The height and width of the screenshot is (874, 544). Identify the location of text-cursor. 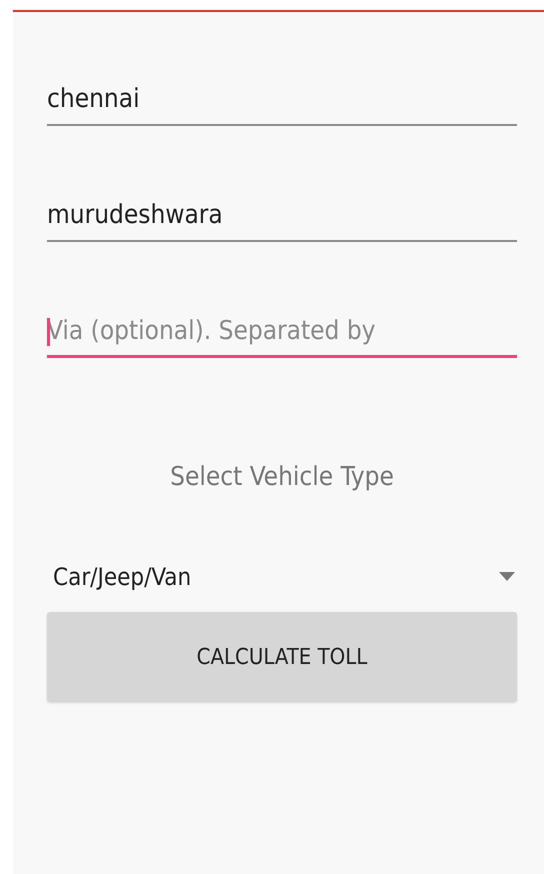
(48, 332).